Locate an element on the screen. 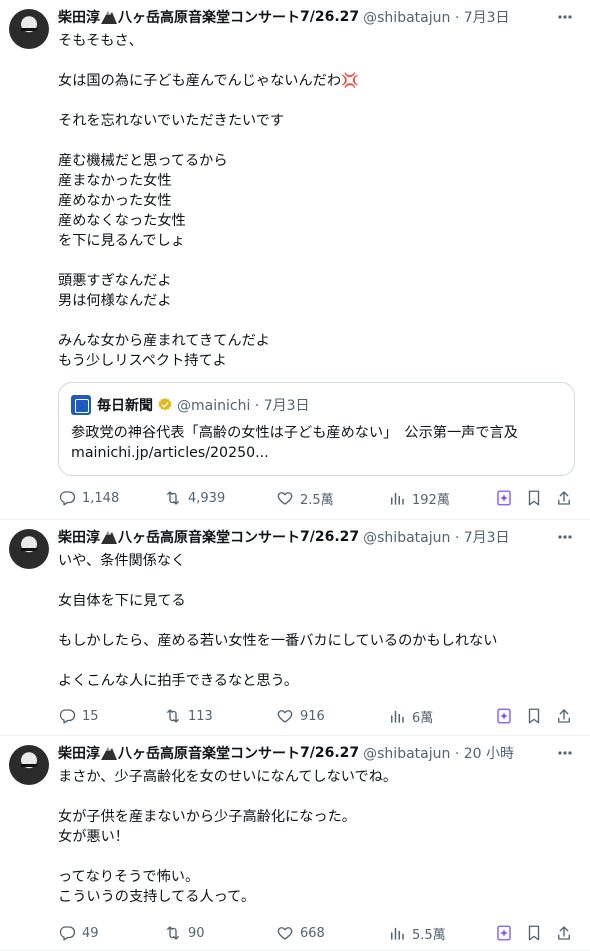 The width and height of the screenshot is (590, 951). like-button: 2.5萬 is located at coordinates (305, 498).